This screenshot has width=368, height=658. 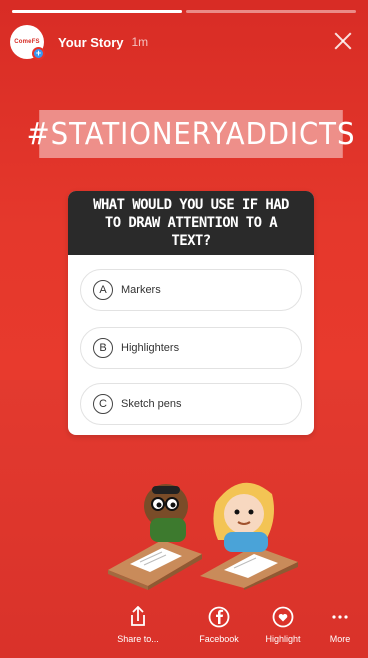 What do you see at coordinates (340, 624) in the screenshot?
I see `more-button: More` at bounding box center [340, 624].